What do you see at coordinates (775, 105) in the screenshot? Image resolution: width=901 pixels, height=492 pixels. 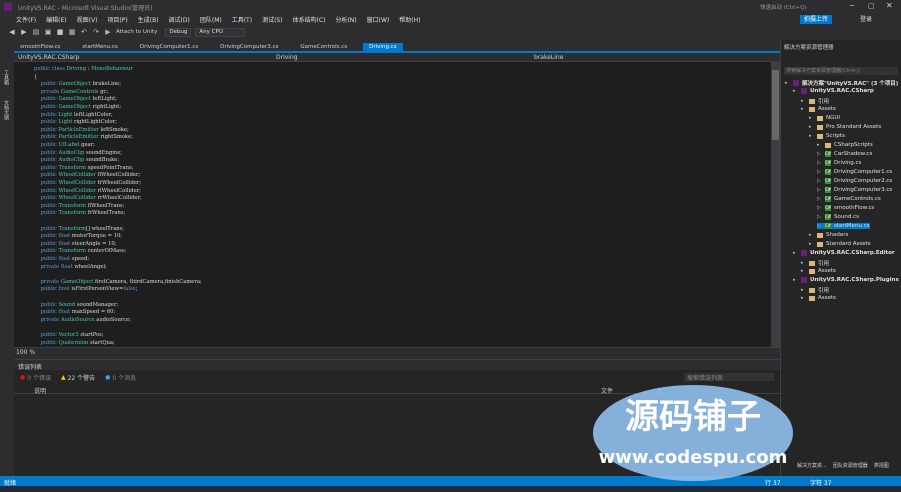 I see `editor-scroll-thumb` at bounding box center [775, 105].